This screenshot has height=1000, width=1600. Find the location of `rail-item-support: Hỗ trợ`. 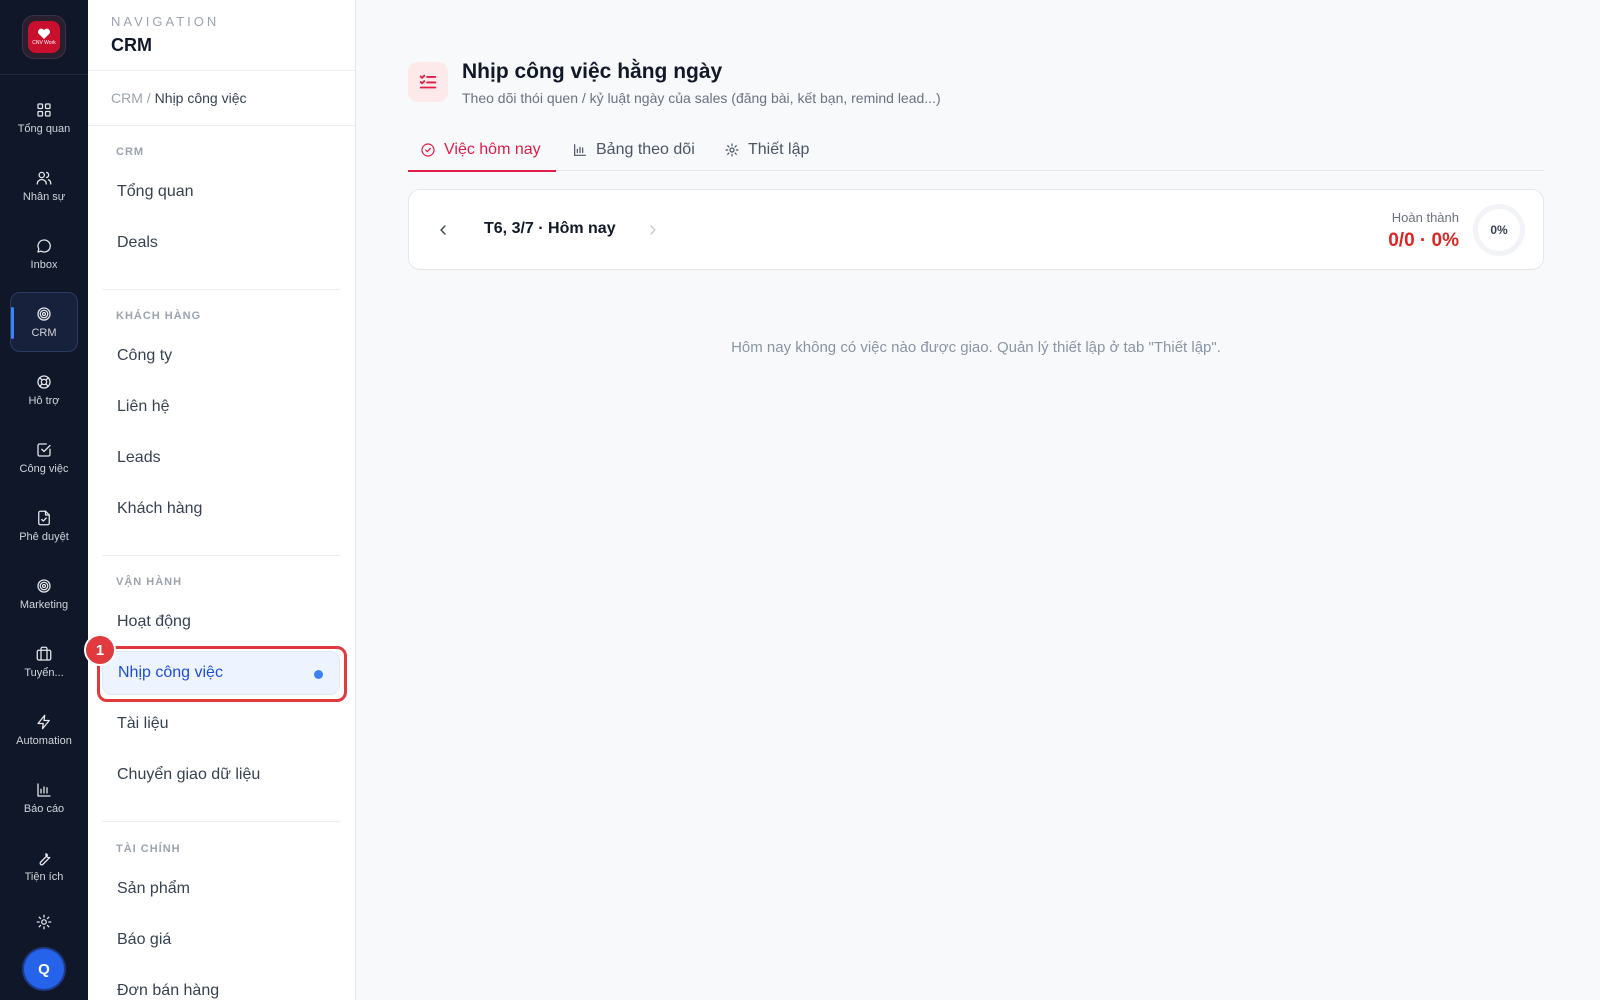

rail-item-support: Hỗ trợ is located at coordinates (44, 390).